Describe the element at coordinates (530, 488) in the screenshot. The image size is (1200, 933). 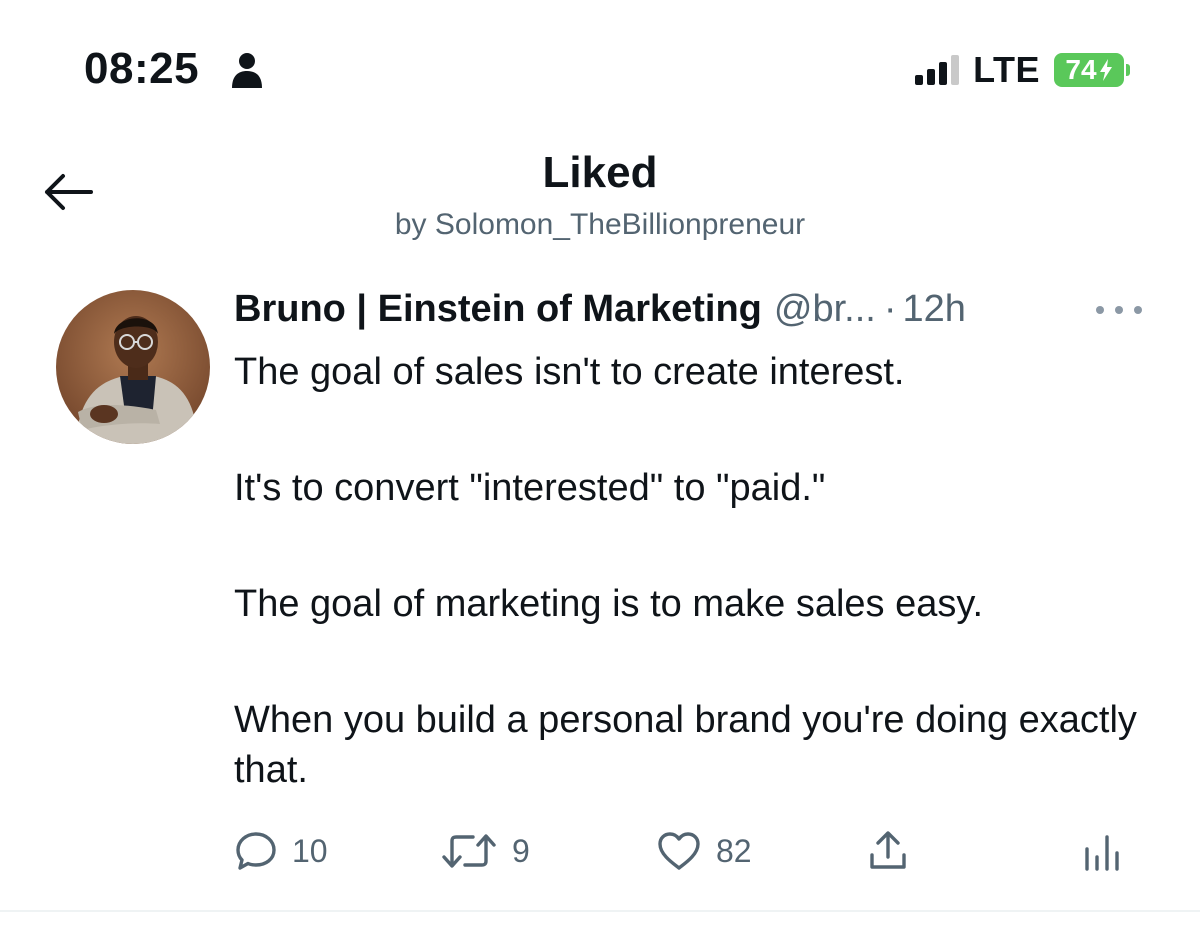
I see `tweet-paragraph: It's to convert "interested" to "paid."` at that location.